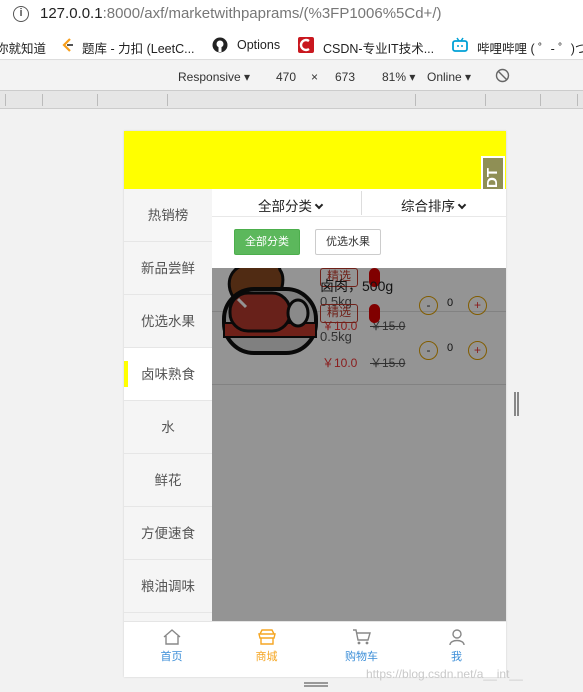  I want to click on device-select: Responsive ▾, so click(214, 77).